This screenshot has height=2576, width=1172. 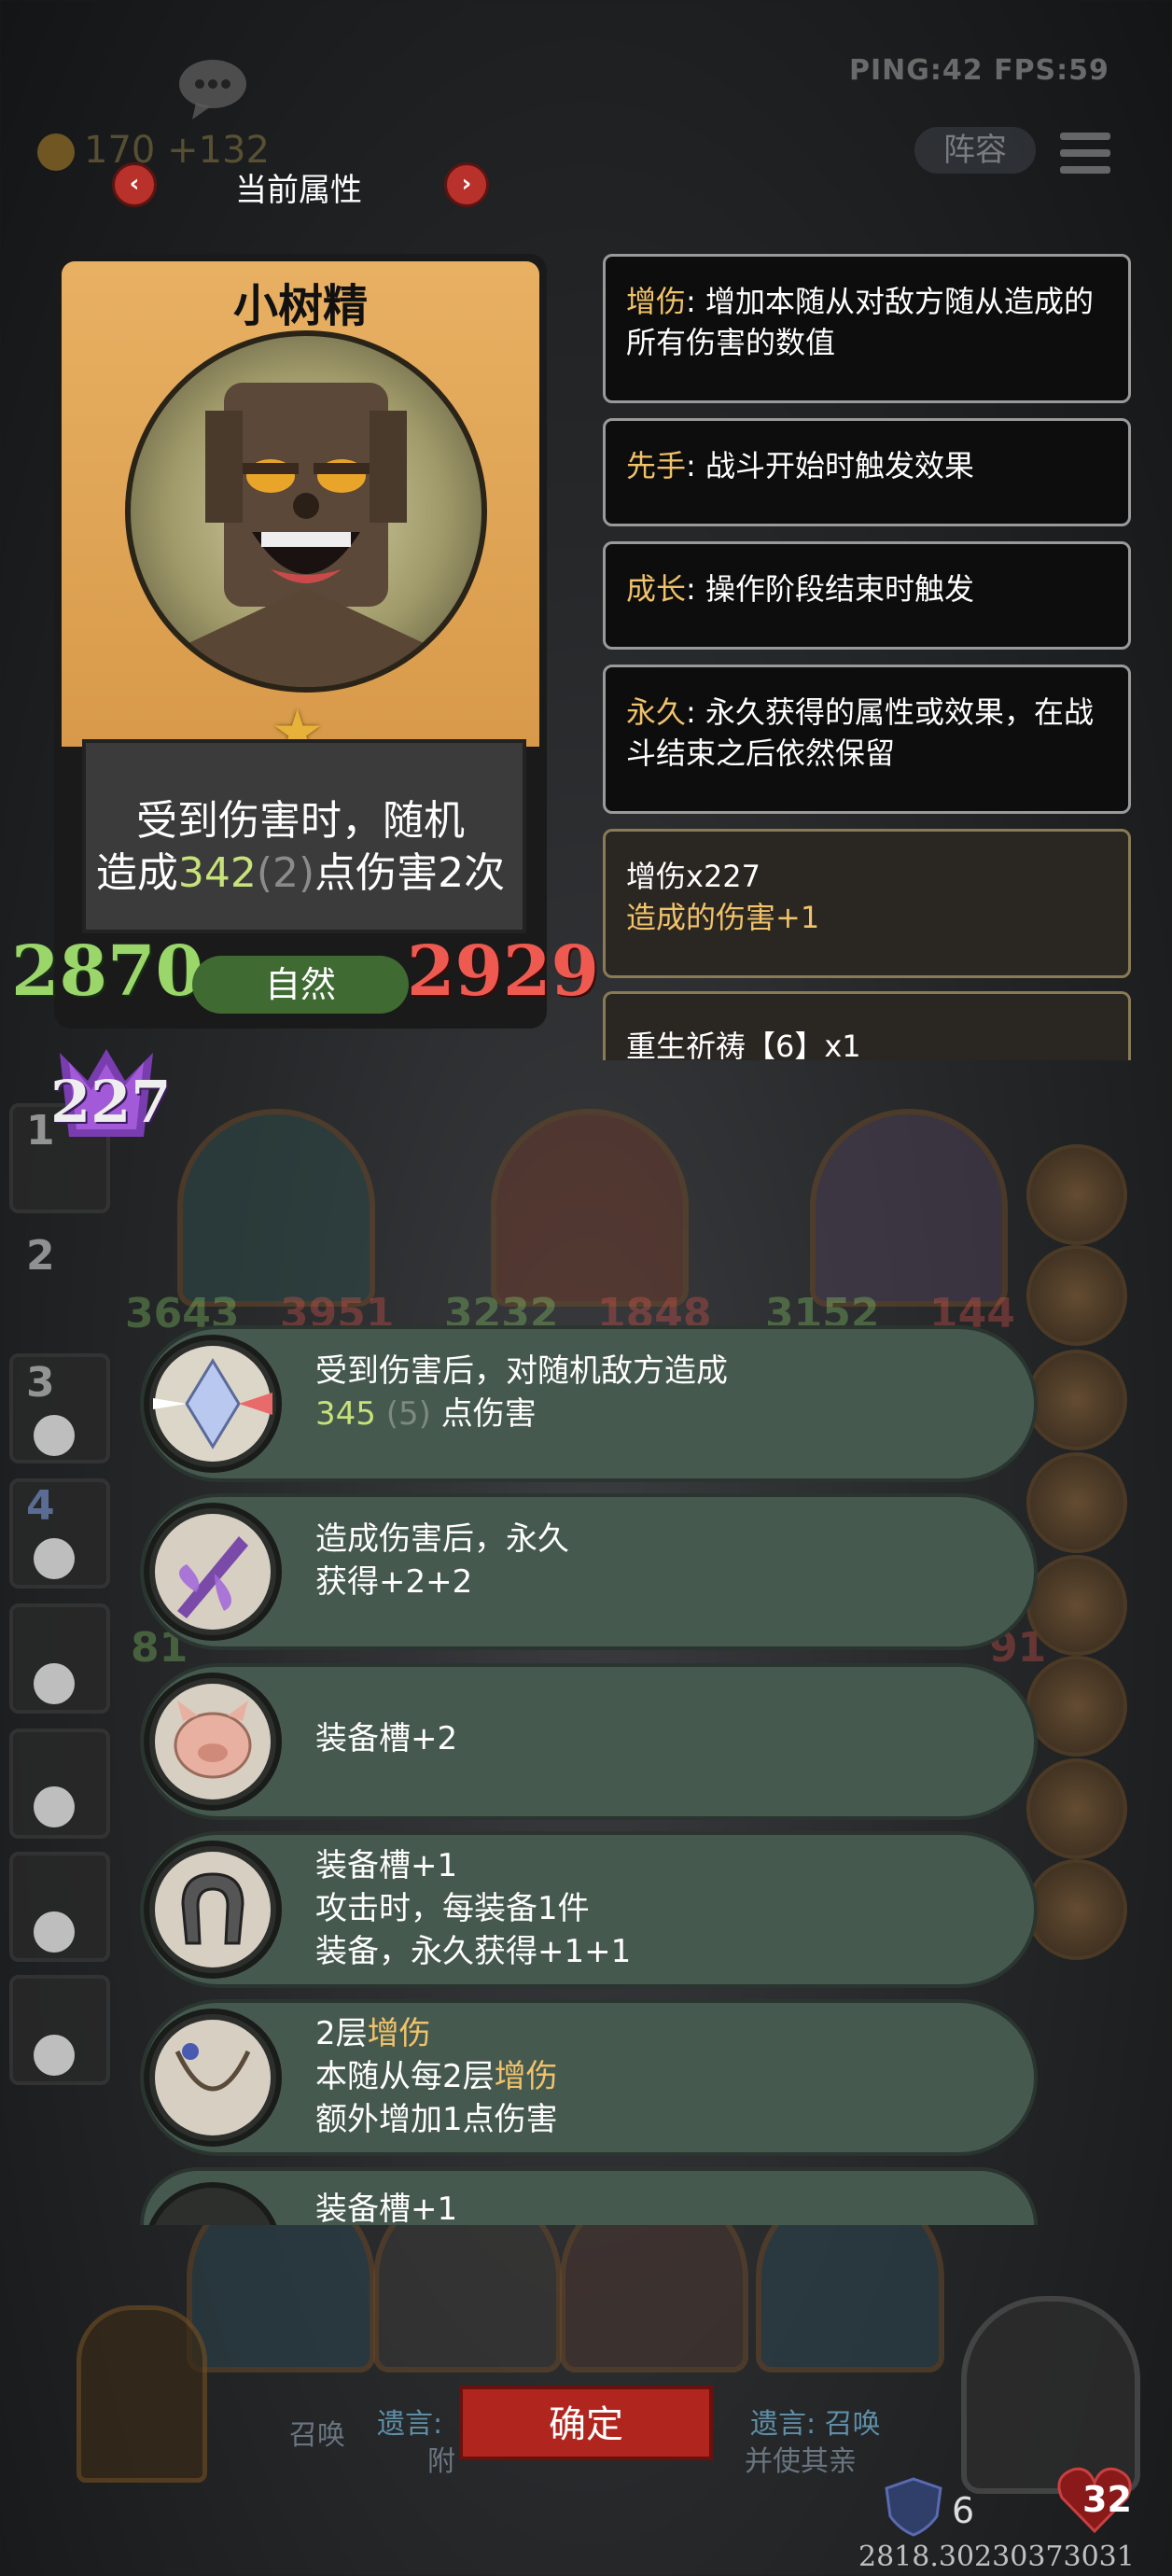 I want to click on prism-crystal-icon, so click(x=212, y=1404).